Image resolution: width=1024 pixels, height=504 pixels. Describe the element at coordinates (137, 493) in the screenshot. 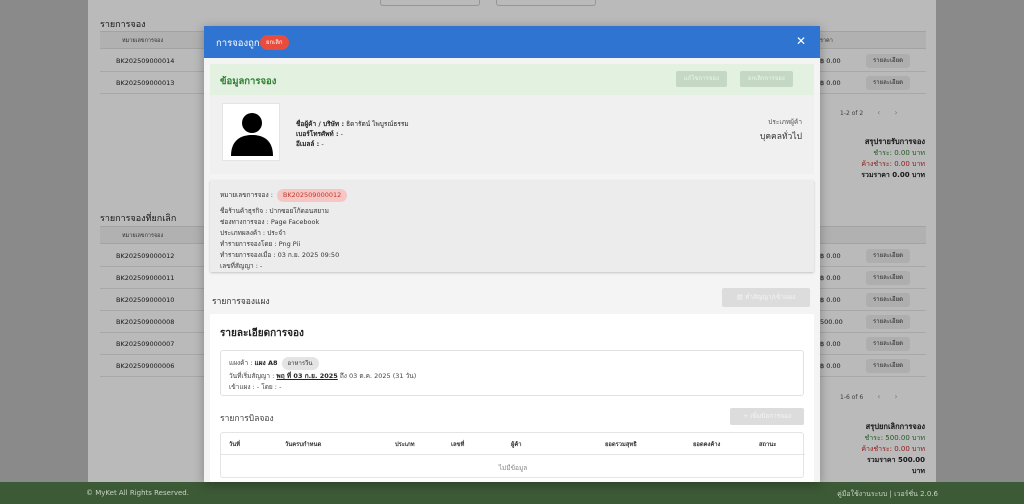

I see `footer-copyright: © MyKet All Rights Reserved.` at that location.